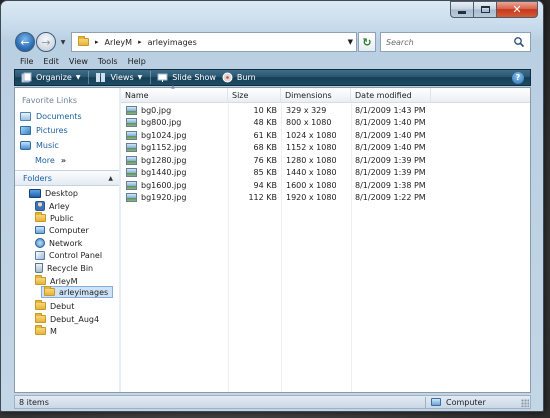 The width and height of the screenshot is (550, 418). I want to click on views-label: Views, so click(122, 77).